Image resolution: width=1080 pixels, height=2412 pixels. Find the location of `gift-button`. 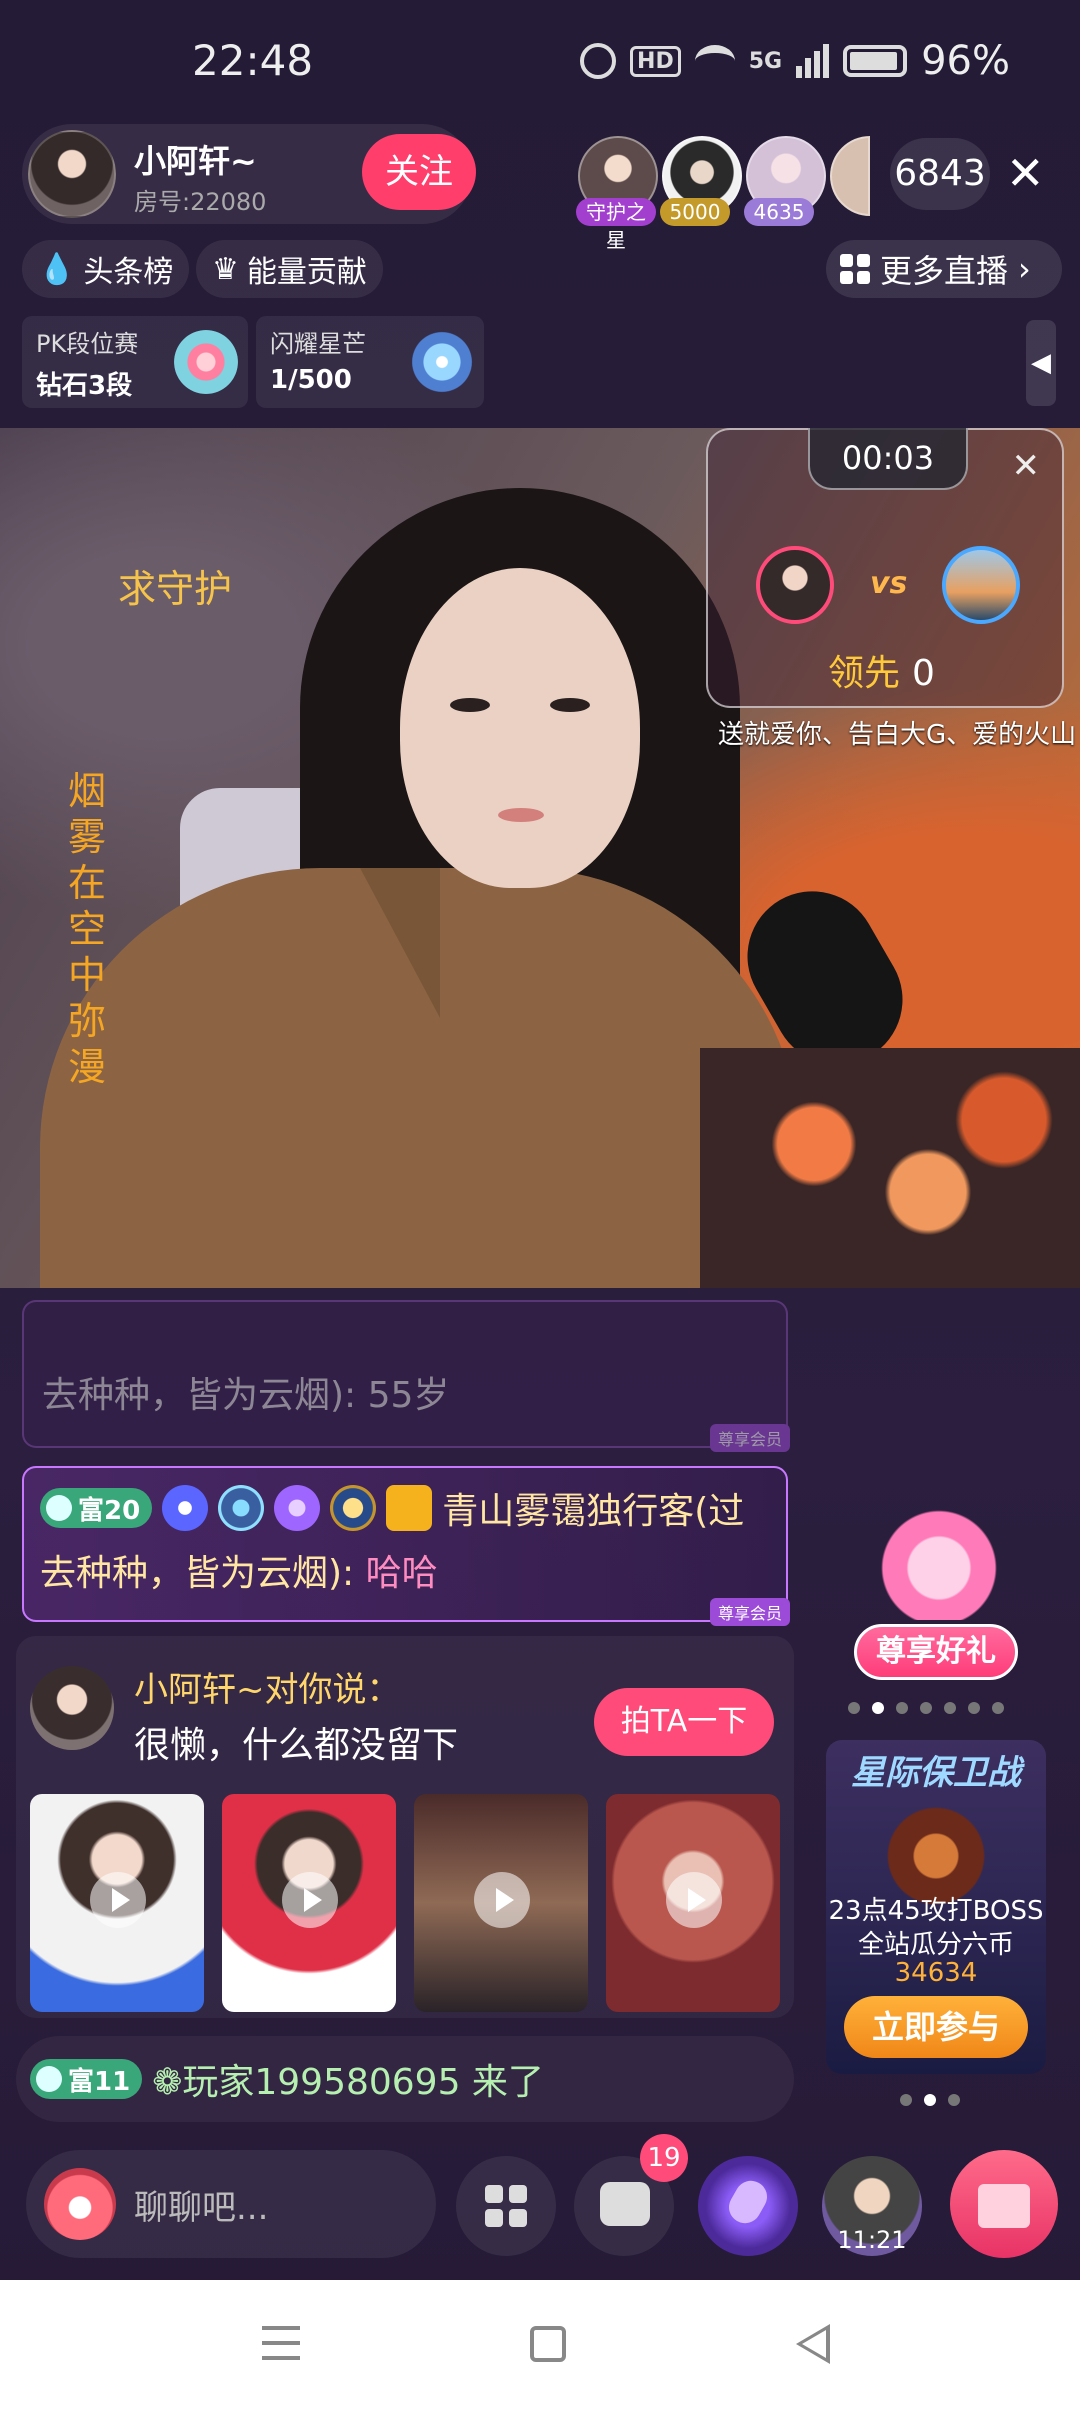

gift-button is located at coordinates (1004, 2204).